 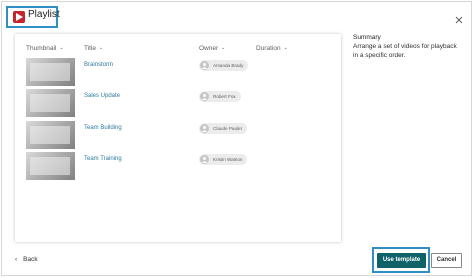 What do you see at coordinates (401, 260) in the screenshot?
I see `use-template-button: Use template` at bounding box center [401, 260].